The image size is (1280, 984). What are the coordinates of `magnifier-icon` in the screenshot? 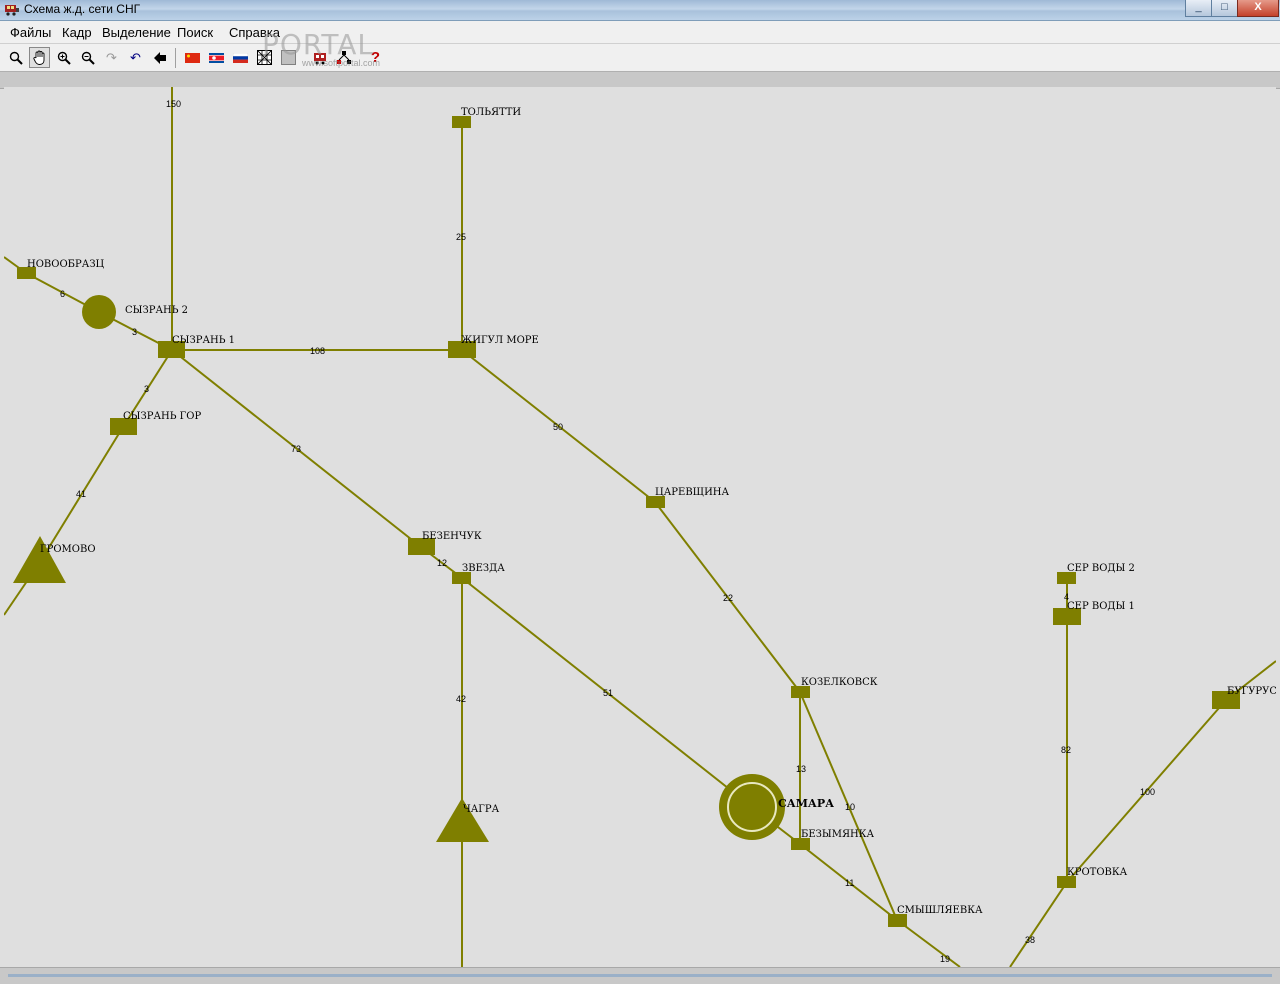 It's located at (15, 57).